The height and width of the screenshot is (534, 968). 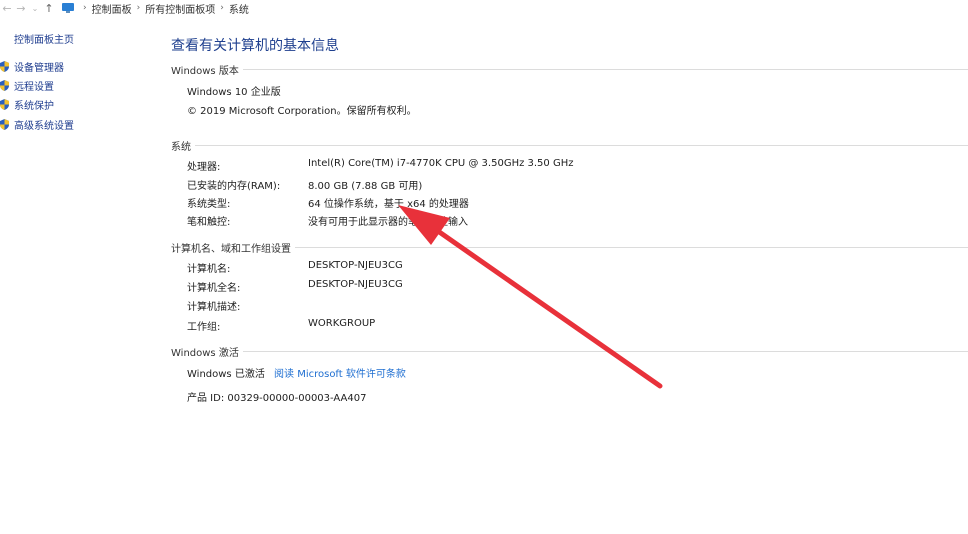 I want to click on sidebar-home-link: 控制面板主页, so click(x=44, y=38).